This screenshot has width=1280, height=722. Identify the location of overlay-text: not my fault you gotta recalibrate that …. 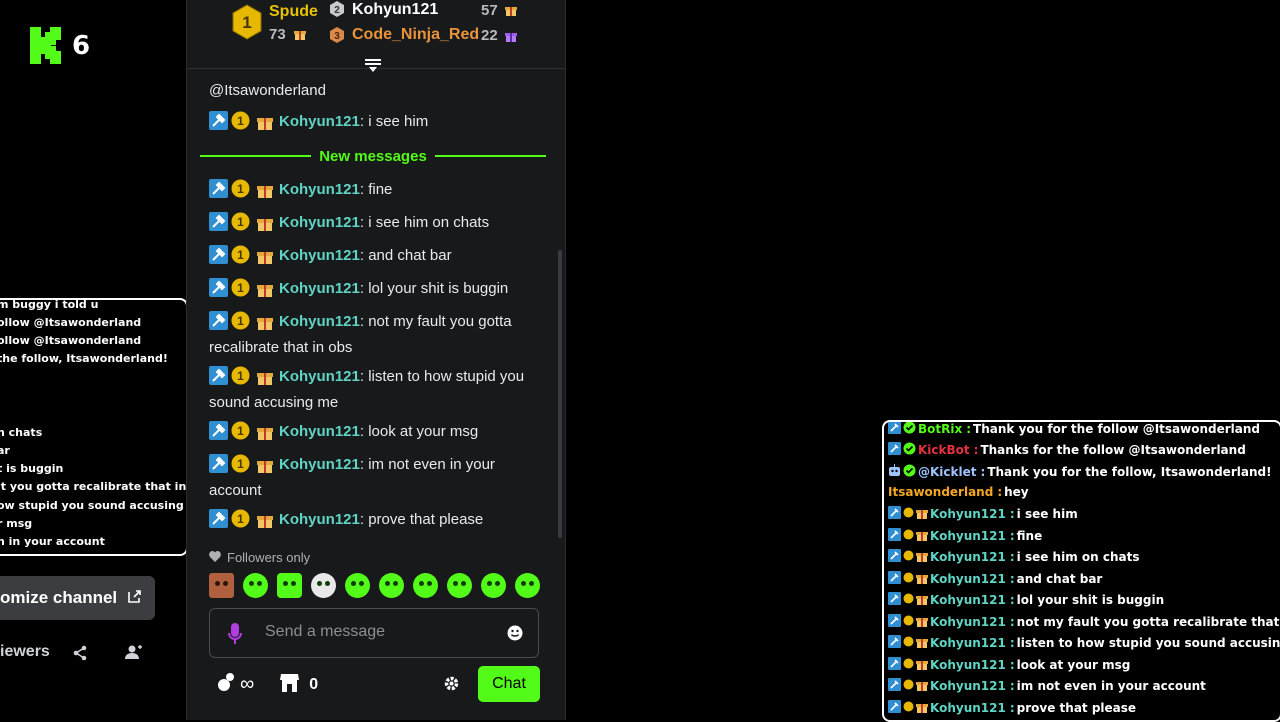
(1148, 622).